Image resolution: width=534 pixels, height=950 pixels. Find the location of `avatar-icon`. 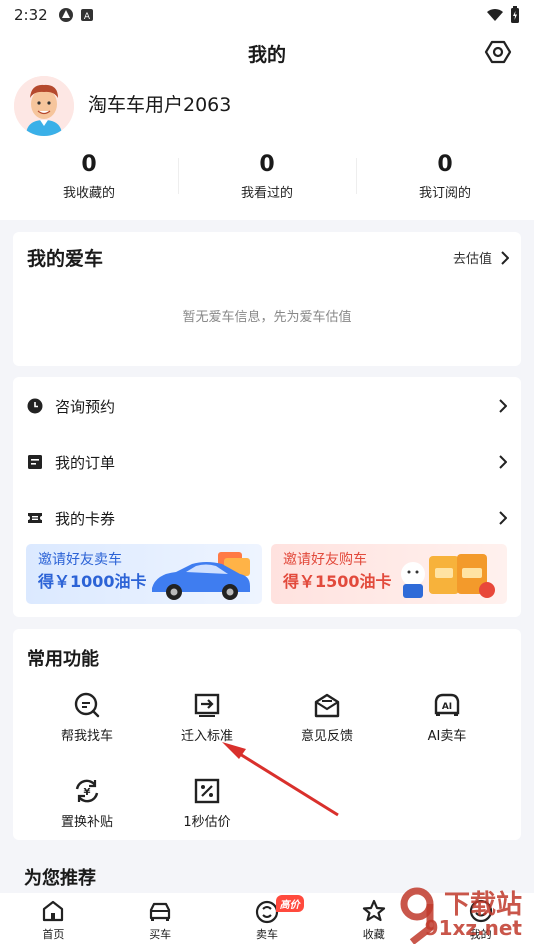

avatar-icon is located at coordinates (44, 106).